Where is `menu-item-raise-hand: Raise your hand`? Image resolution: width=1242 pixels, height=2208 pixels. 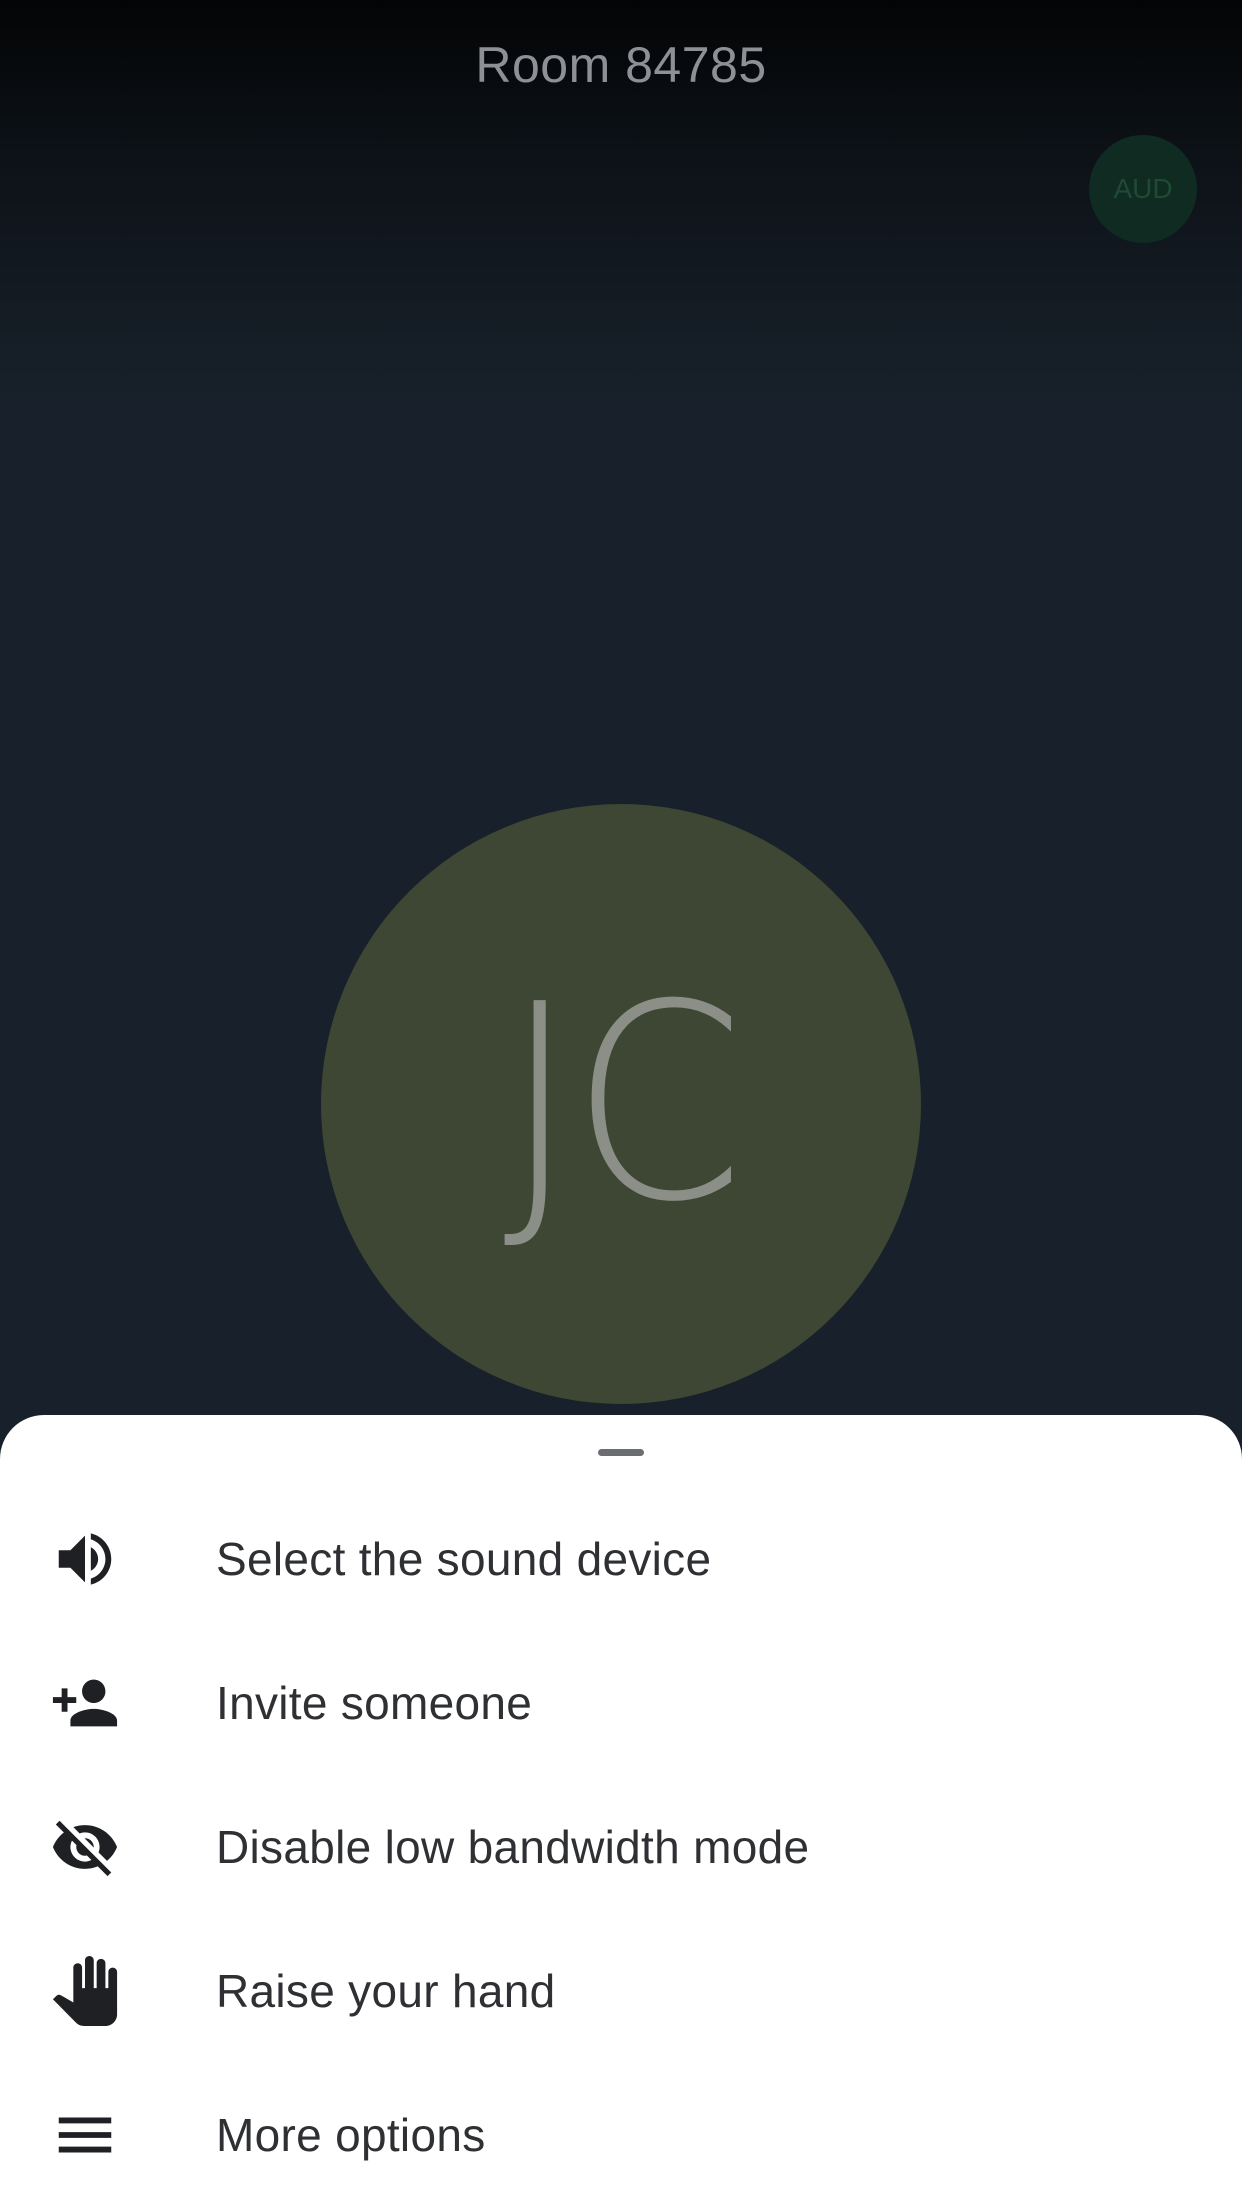
menu-item-raise-hand: Raise your hand is located at coordinates (621, 1991).